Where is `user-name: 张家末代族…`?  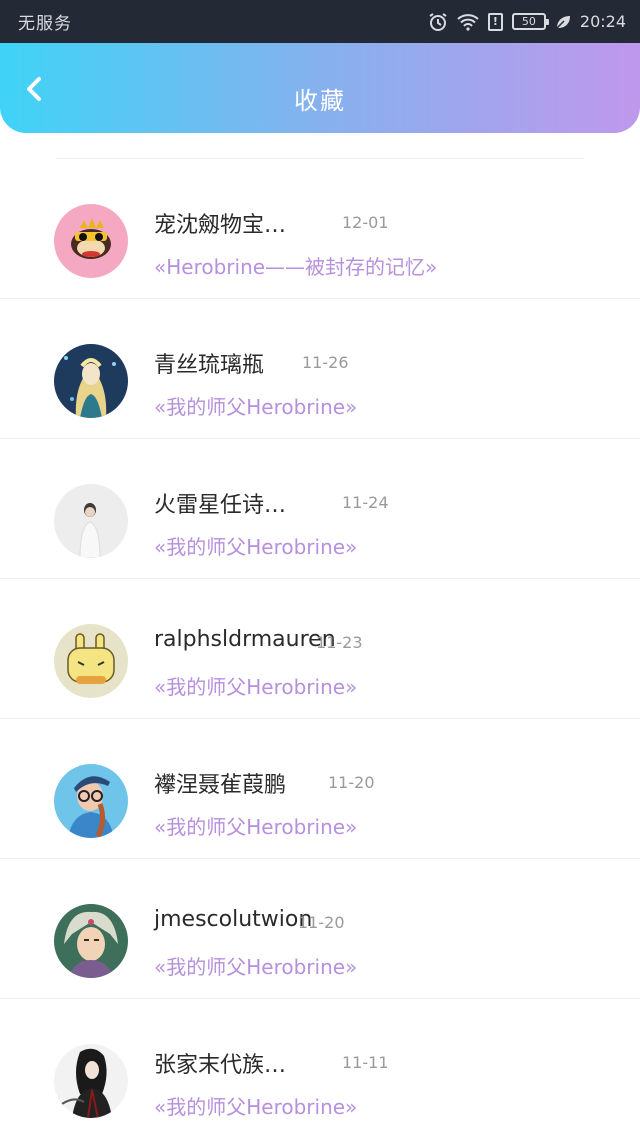 user-name: 张家末代族… is located at coordinates (220, 1065).